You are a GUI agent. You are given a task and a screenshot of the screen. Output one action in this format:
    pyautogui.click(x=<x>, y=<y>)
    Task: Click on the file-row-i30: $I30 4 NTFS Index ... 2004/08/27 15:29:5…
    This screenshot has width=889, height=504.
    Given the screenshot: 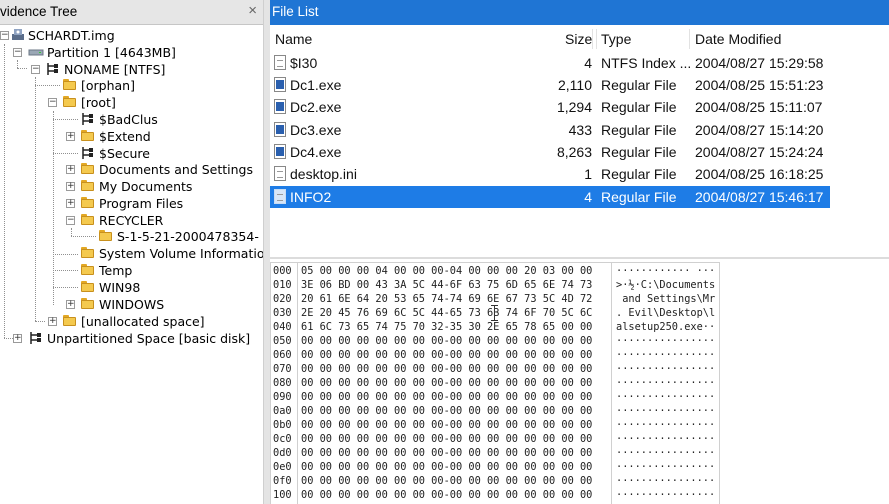 What is the action you would take?
    pyautogui.click(x=550, y=63)
    